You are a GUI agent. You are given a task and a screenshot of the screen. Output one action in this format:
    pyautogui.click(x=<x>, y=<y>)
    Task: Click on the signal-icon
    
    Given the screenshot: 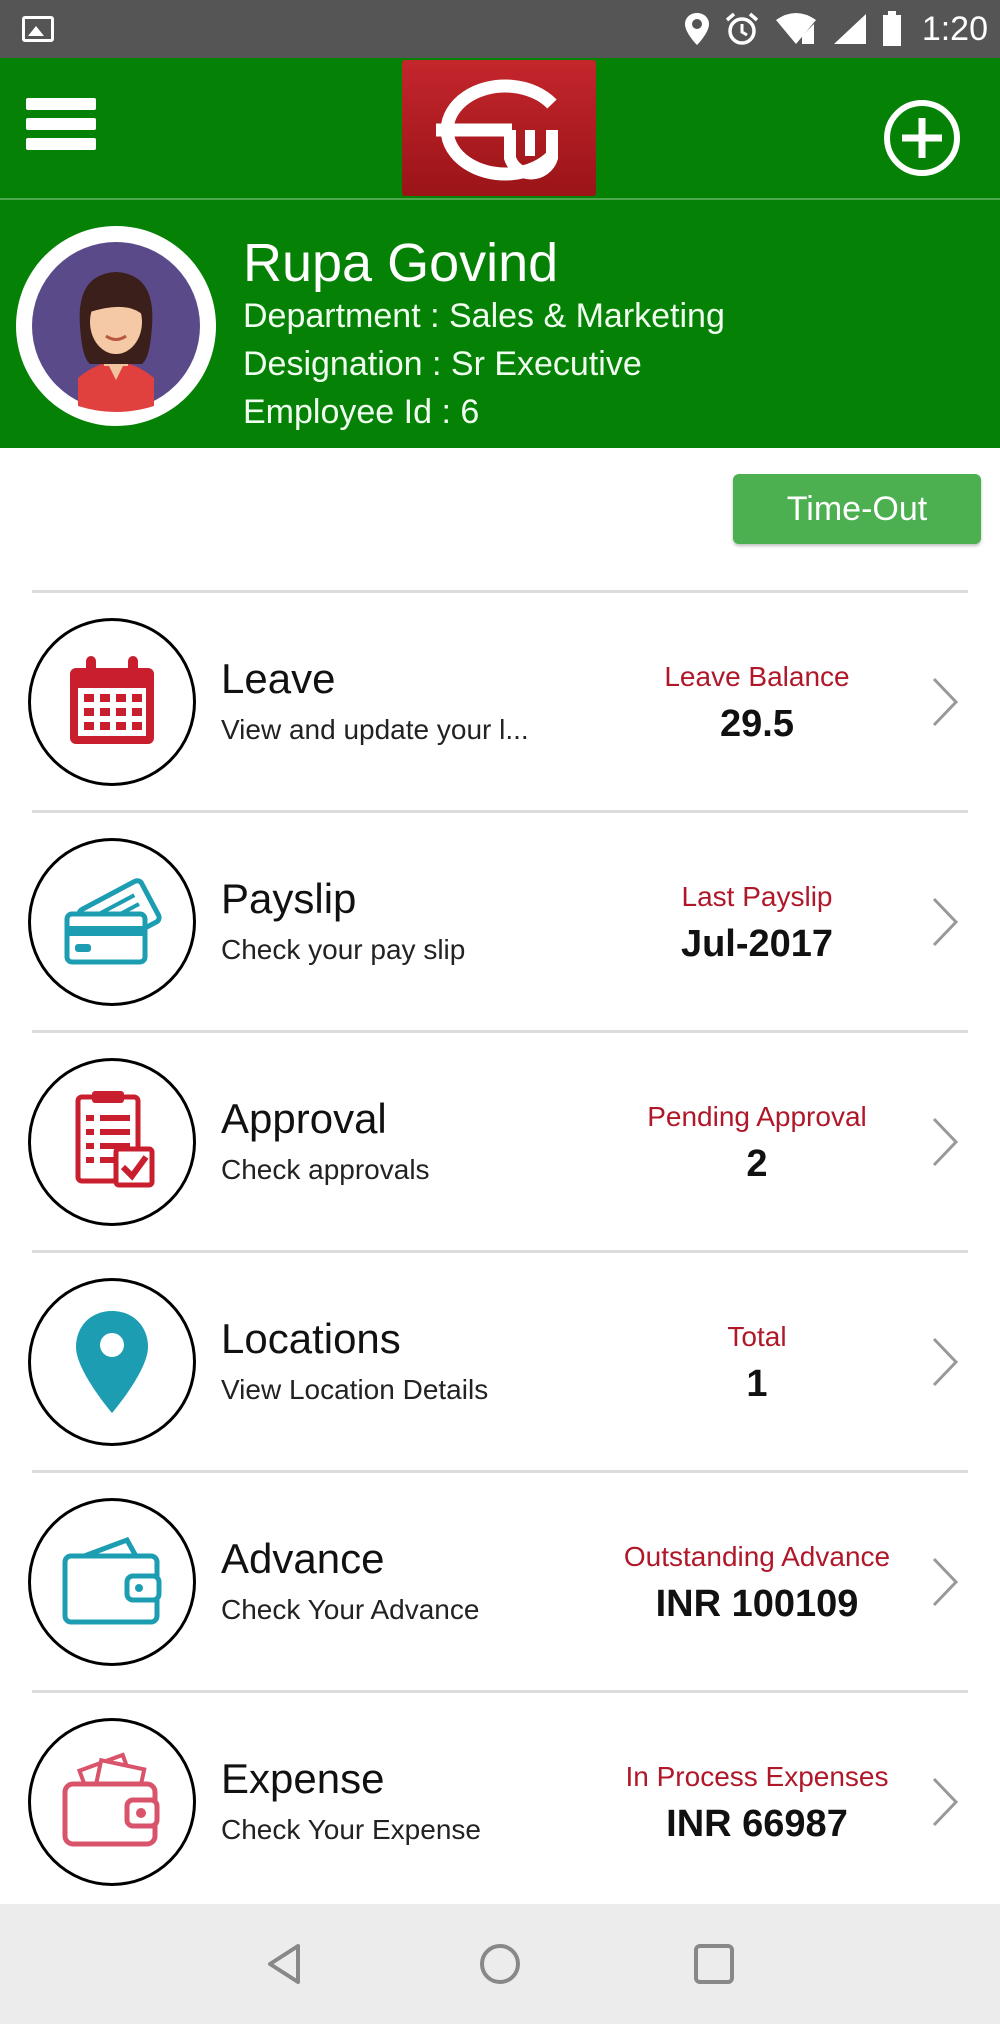 What is the action you would take?
    pyautogui.click(x=849, y=29)
    